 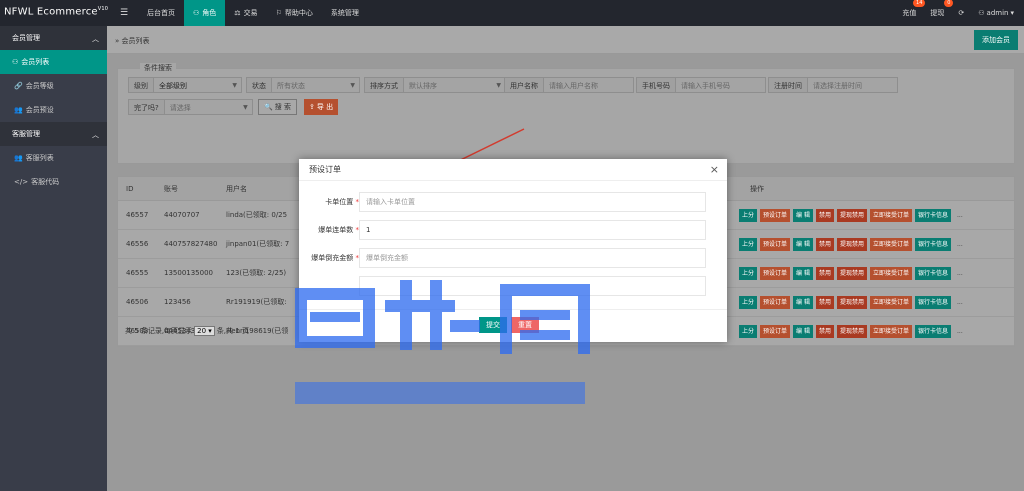 I want to click on users-icon: 👥, so click(x=18, y=158).